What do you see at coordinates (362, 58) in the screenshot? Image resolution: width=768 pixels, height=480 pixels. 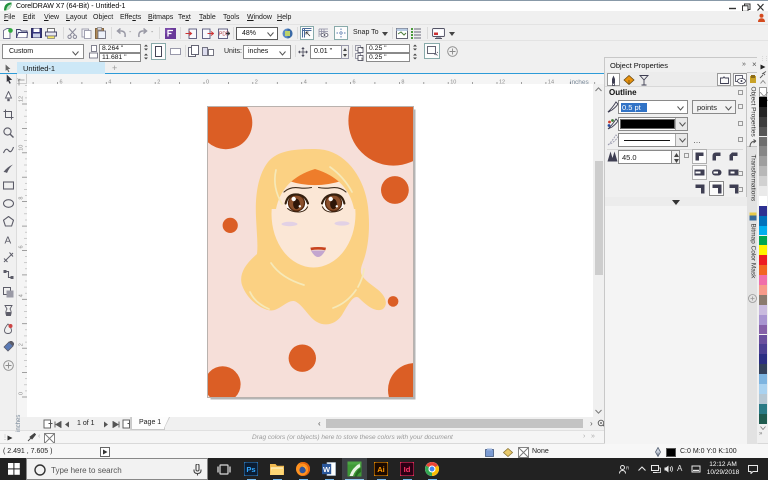 I see `svg-text: y` at bounding box center [362, 58].